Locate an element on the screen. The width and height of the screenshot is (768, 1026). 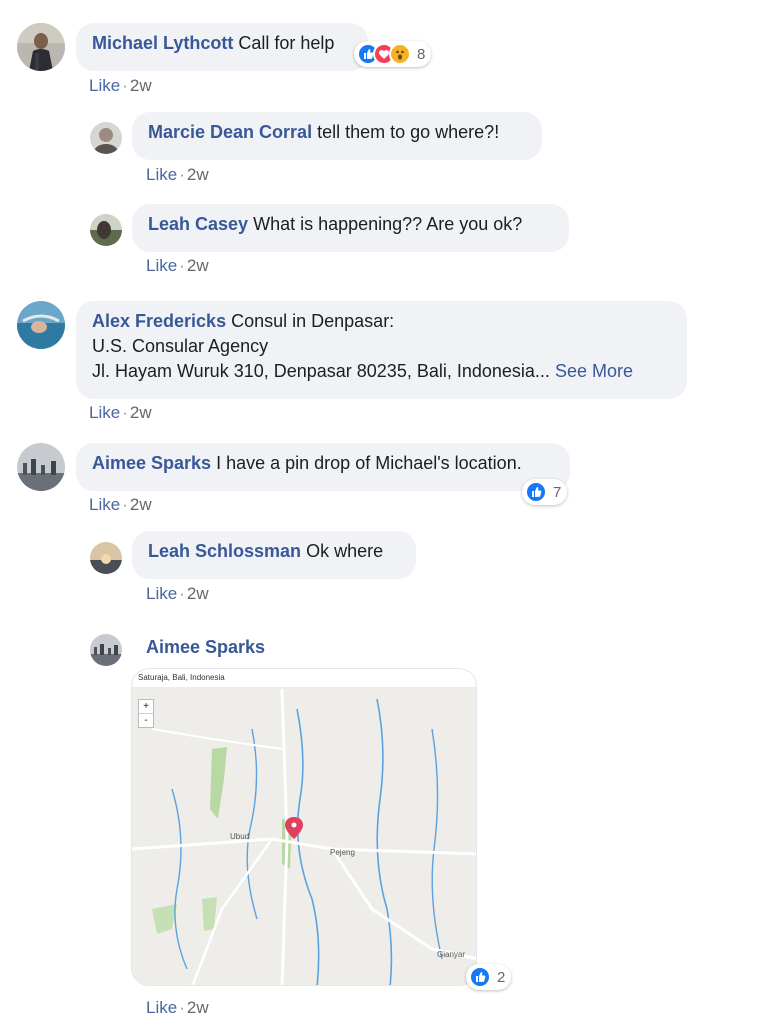
map-header: Saturaja, Bali, Indonesia is located at coordinates (304, 678).